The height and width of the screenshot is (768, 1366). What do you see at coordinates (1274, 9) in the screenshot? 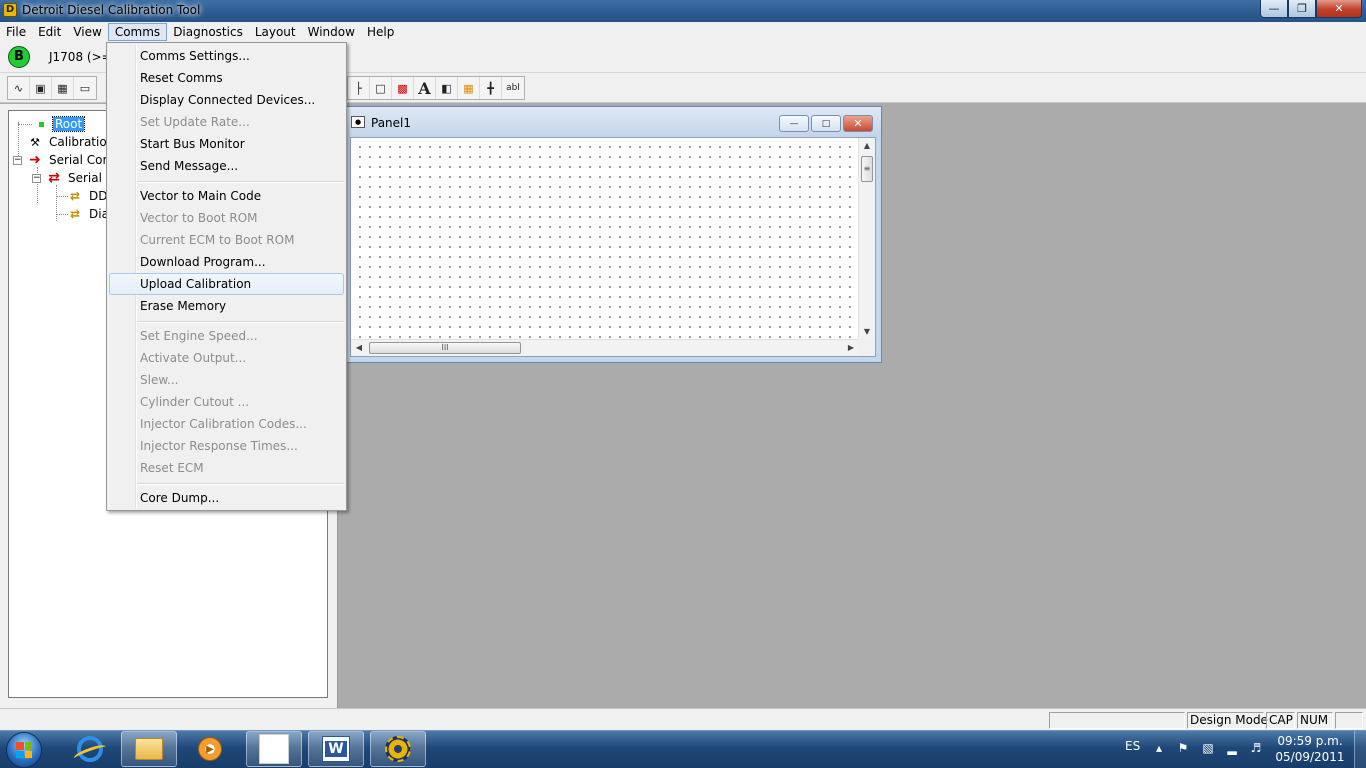
I see `minimize-button: —` at bounding box center [1274, 9].